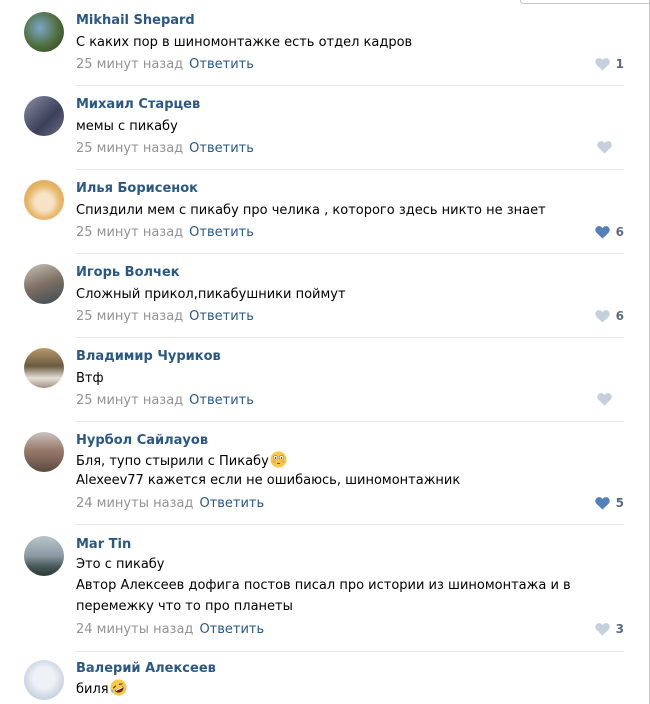 Image resolution: width=650 pixels, height=704 pixels. I want to click on flushed-face-emoji-icon, so click(278, 459).